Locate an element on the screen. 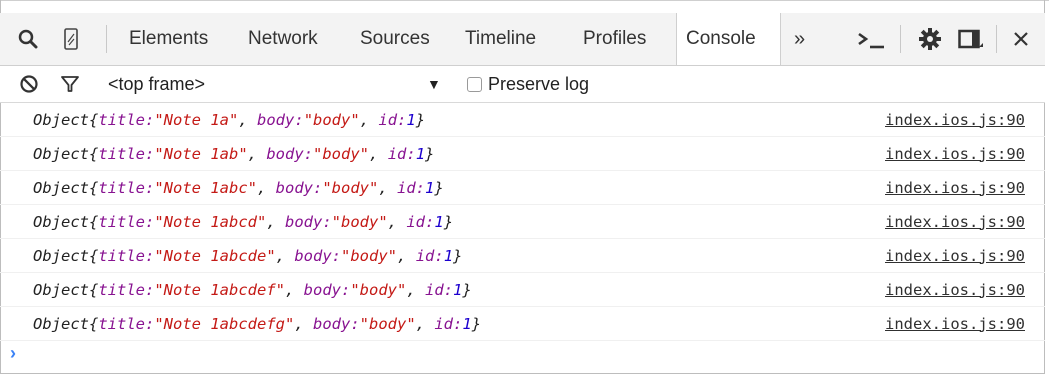  value-title: "Note 1abcdefg" is located at coordinates (224, 323).